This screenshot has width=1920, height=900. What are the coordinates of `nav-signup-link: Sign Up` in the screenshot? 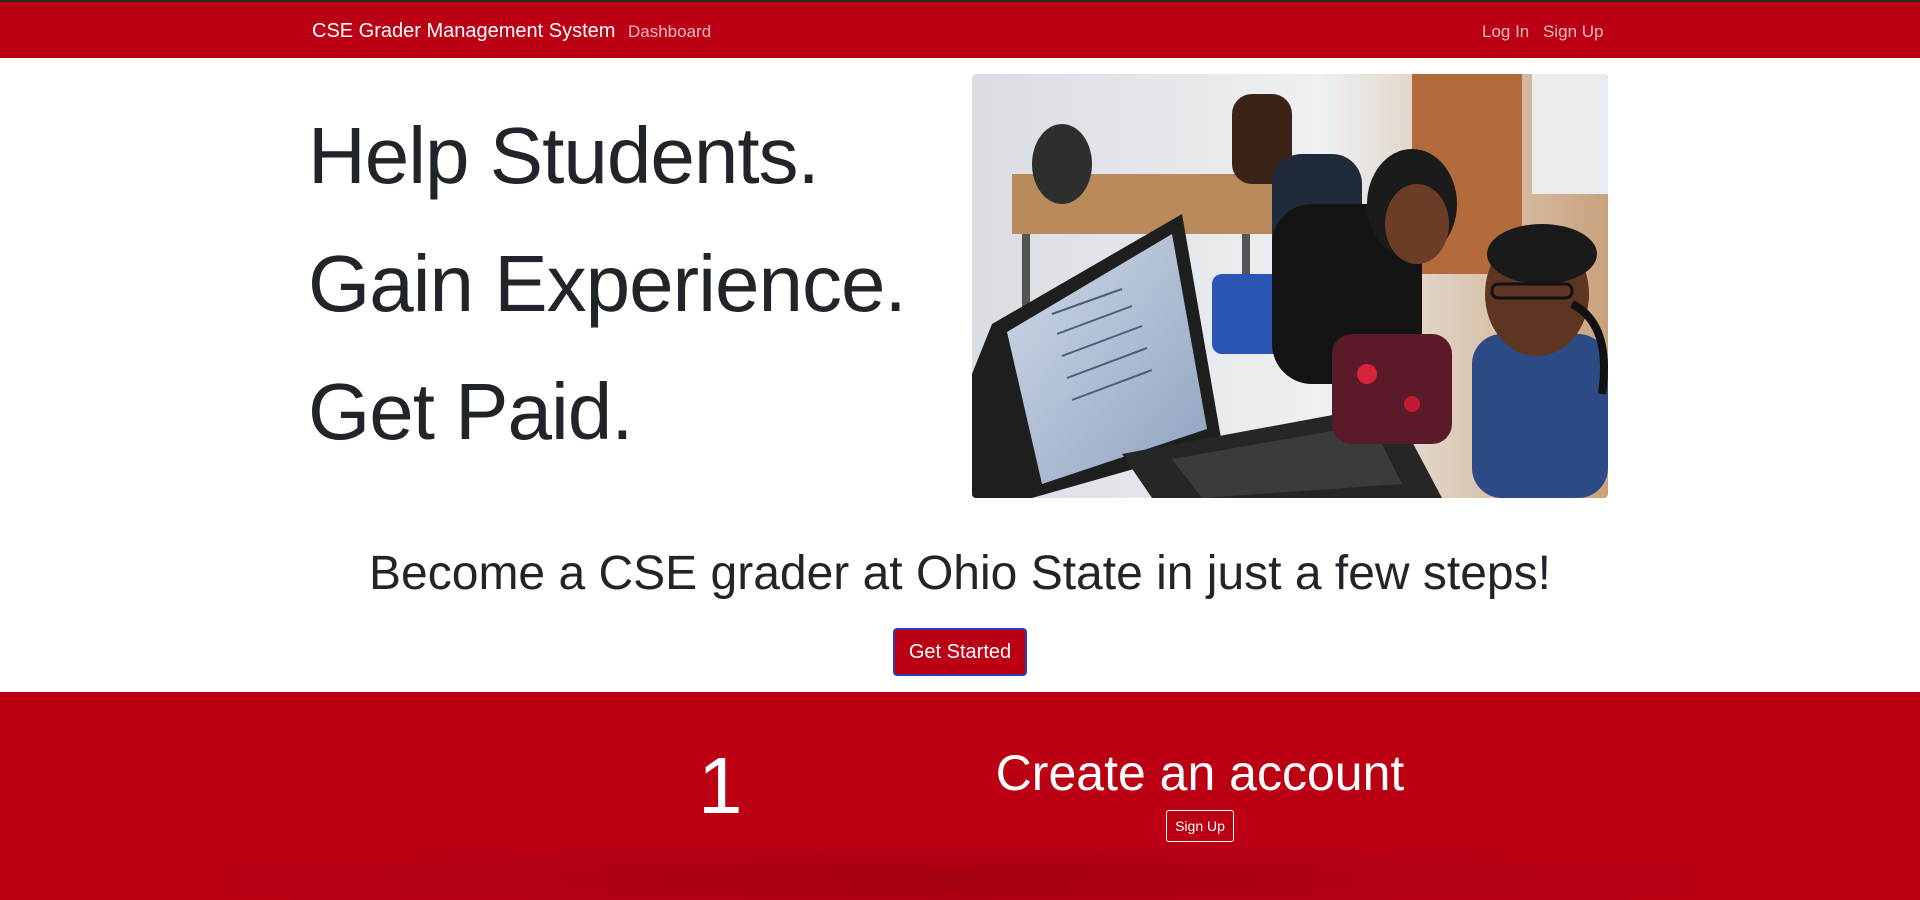 It's located at (1573, 32).